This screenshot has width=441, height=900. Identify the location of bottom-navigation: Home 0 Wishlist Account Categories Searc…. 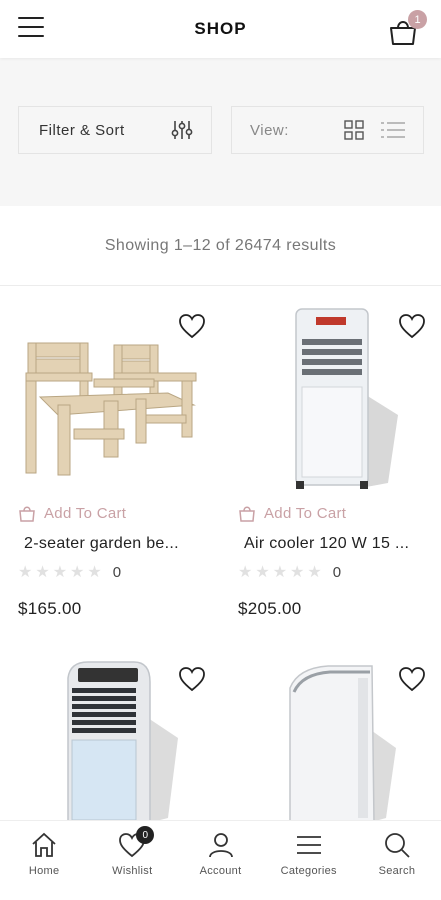
(220, 860).